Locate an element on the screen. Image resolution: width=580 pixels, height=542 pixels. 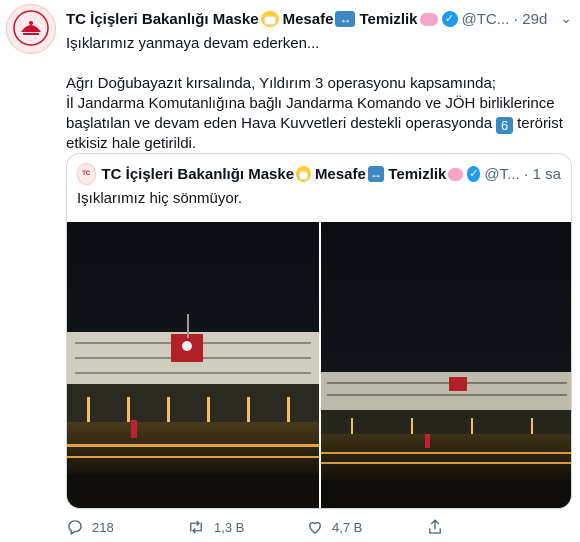
quoted-tweet-text: Işıklarımız hiç sönmüyor. is located at coordinates (160, 198).